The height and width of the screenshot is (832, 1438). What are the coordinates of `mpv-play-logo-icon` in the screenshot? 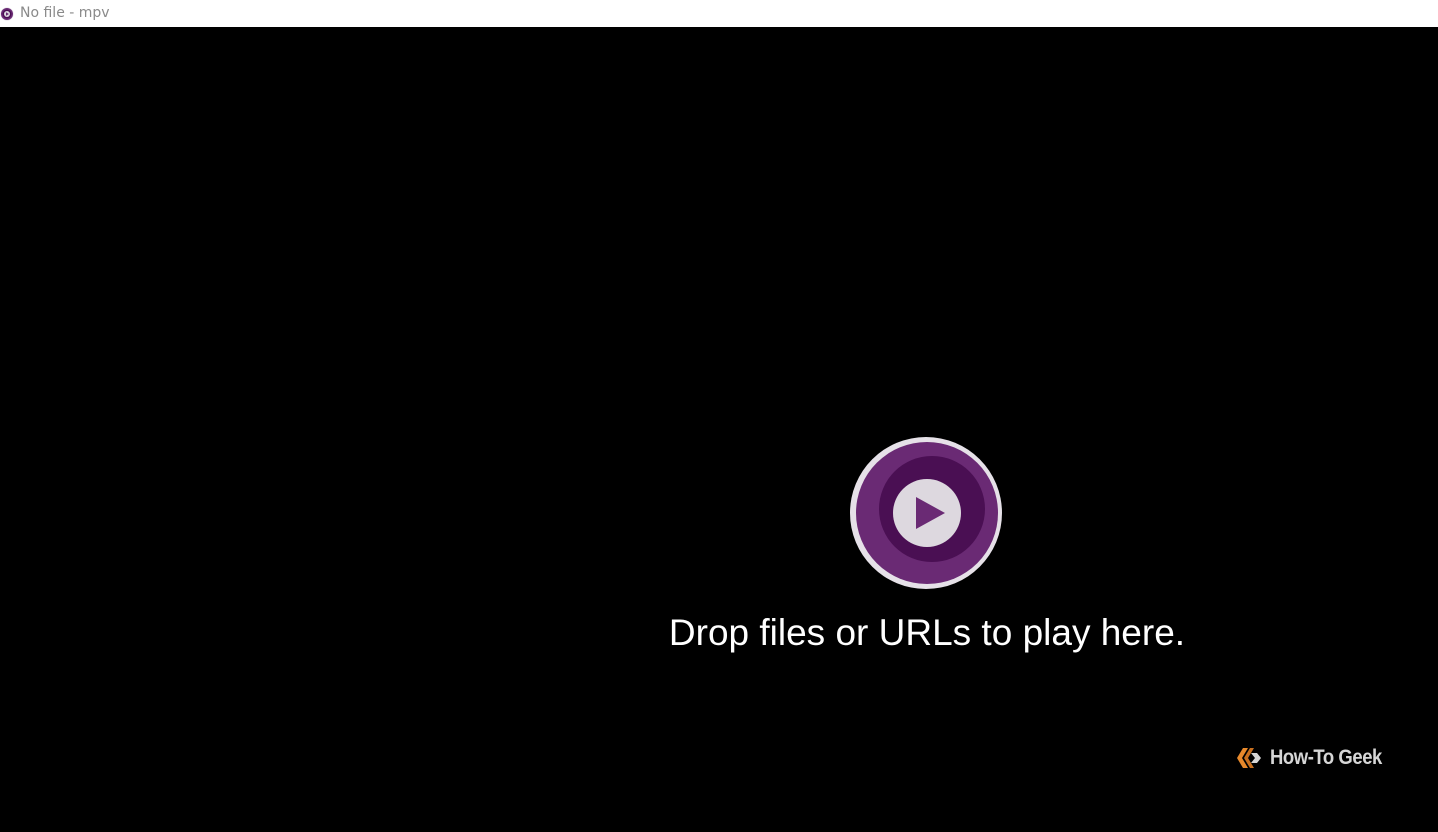 It's located at (926, 513).